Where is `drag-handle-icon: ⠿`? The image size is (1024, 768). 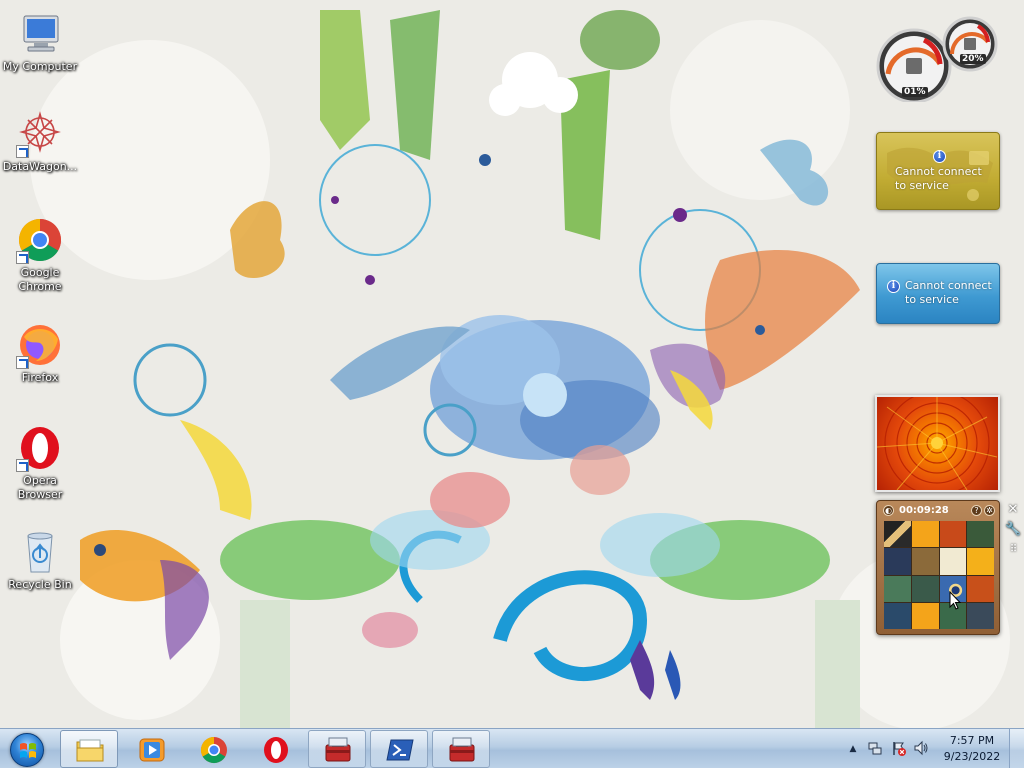
drag-handle-icon: ⠿ is located at coordinates (1013, 550).